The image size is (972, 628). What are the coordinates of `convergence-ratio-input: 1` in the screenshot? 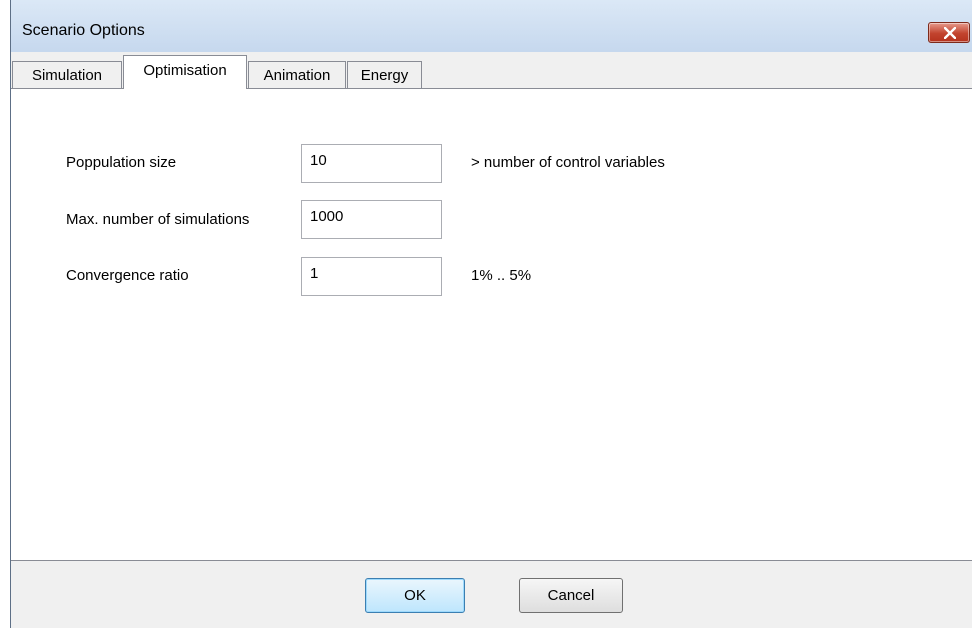 It's located at (371, 276).